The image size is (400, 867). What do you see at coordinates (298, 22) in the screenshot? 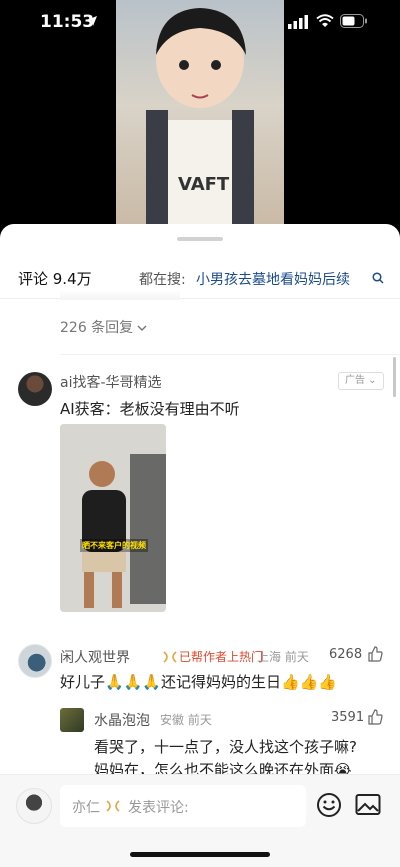
I see `signal-icon` at bounding box center [298, 22].